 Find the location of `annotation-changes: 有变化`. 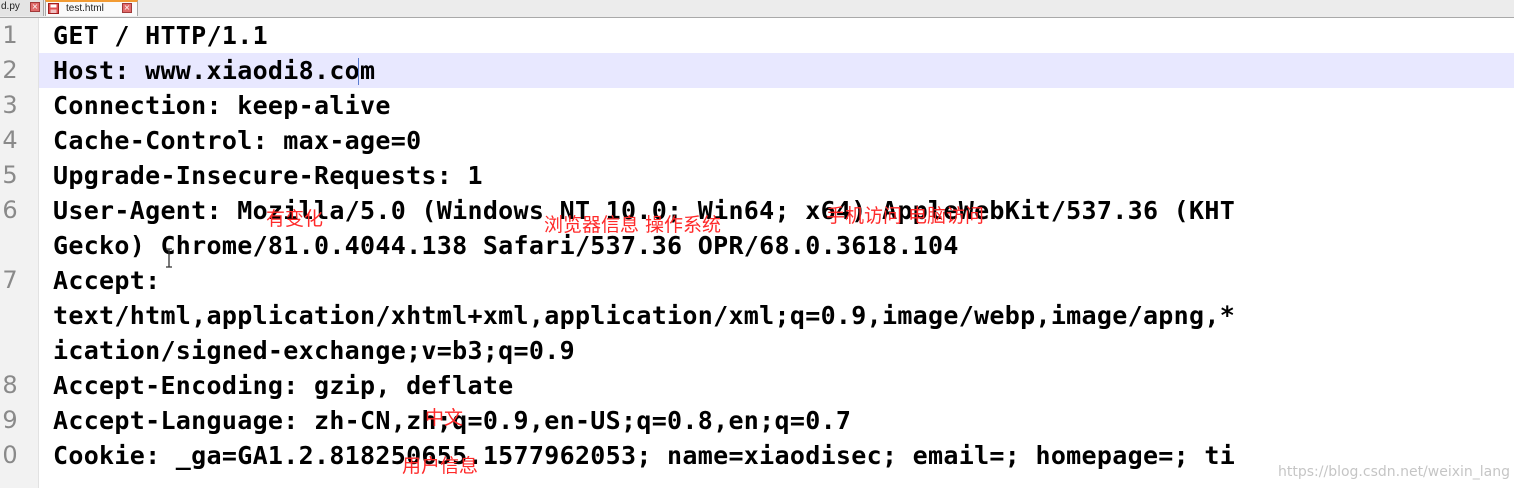

annotation-changes: 有变化 is located at coordinates (295, 219).